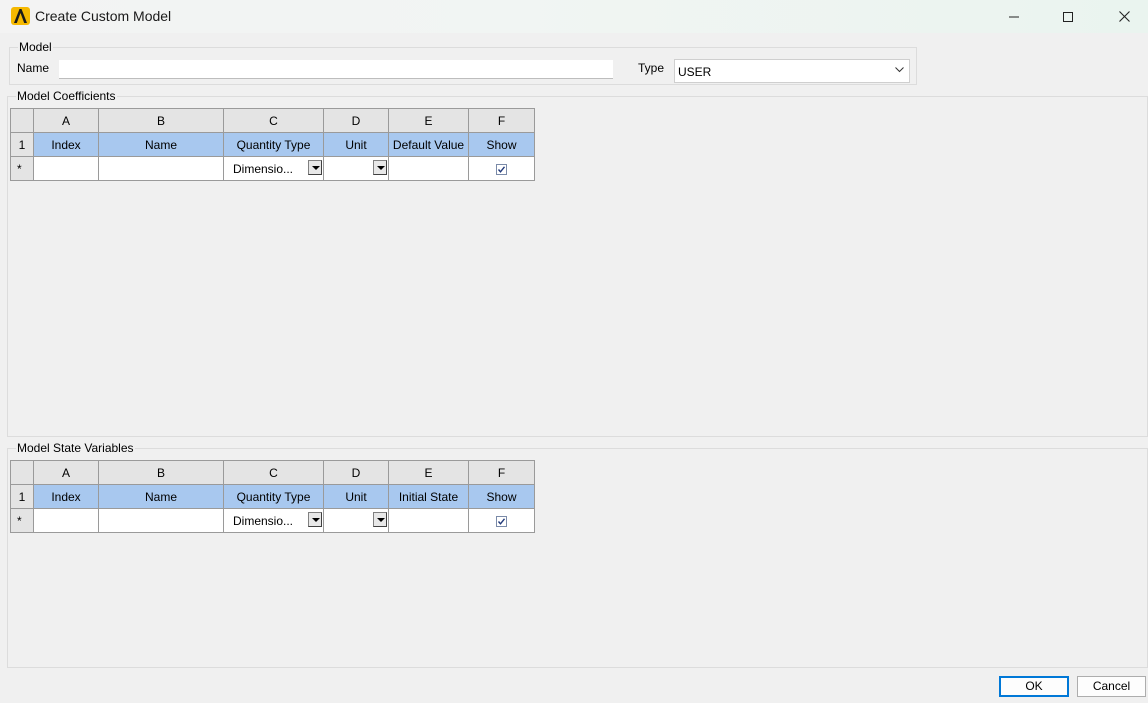  I want to click on minimize-button, so click(1014, 16).